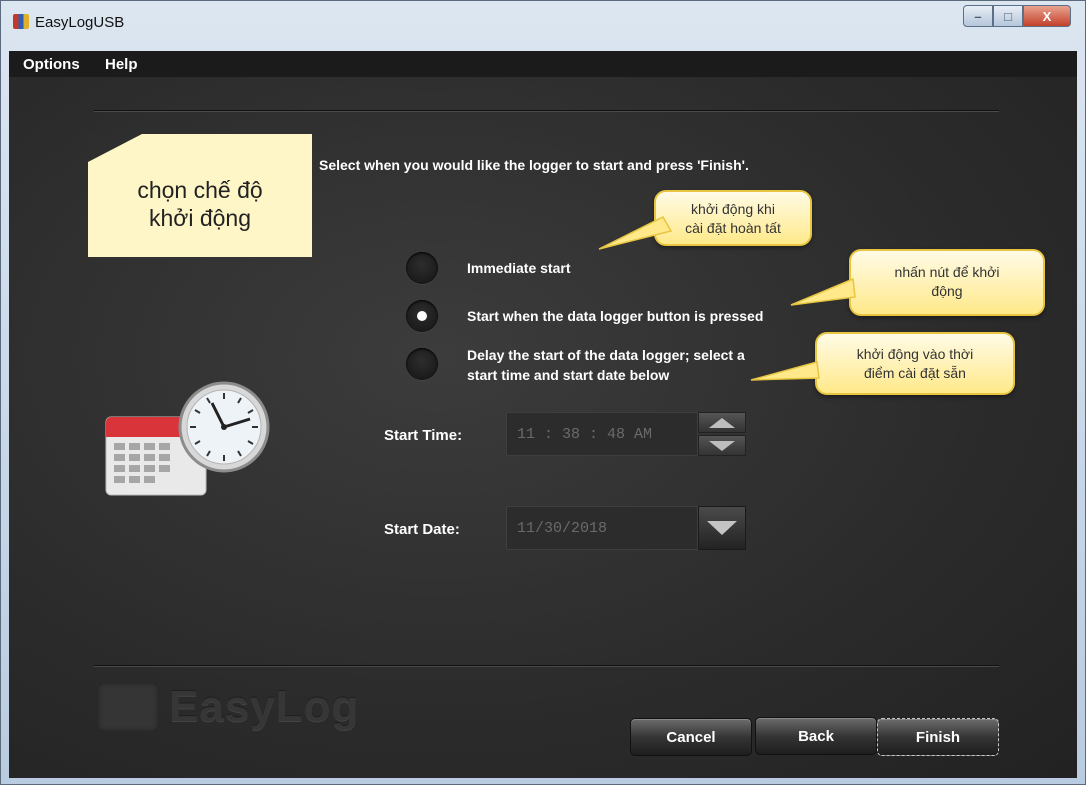 The width and height of the screenshot is (1086, 785). I want to click on bottom-divider, so click(546, 666).